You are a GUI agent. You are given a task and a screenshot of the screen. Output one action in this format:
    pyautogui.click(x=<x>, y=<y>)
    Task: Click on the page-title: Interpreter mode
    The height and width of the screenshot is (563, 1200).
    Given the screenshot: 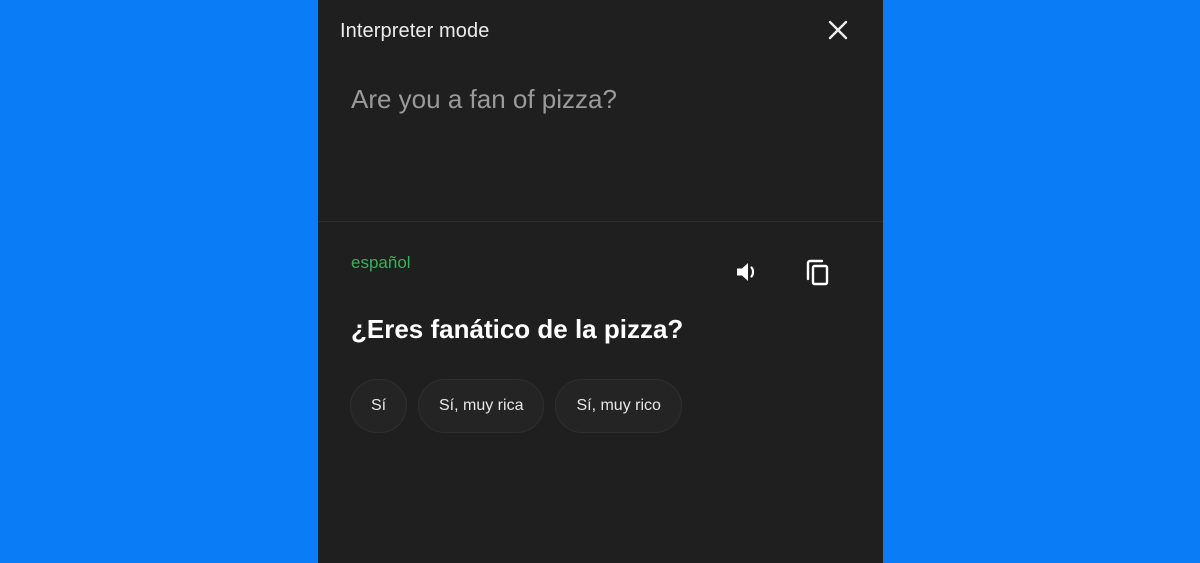 What is the action you would take?
    pyautogui.click(x=415, y=31)
    